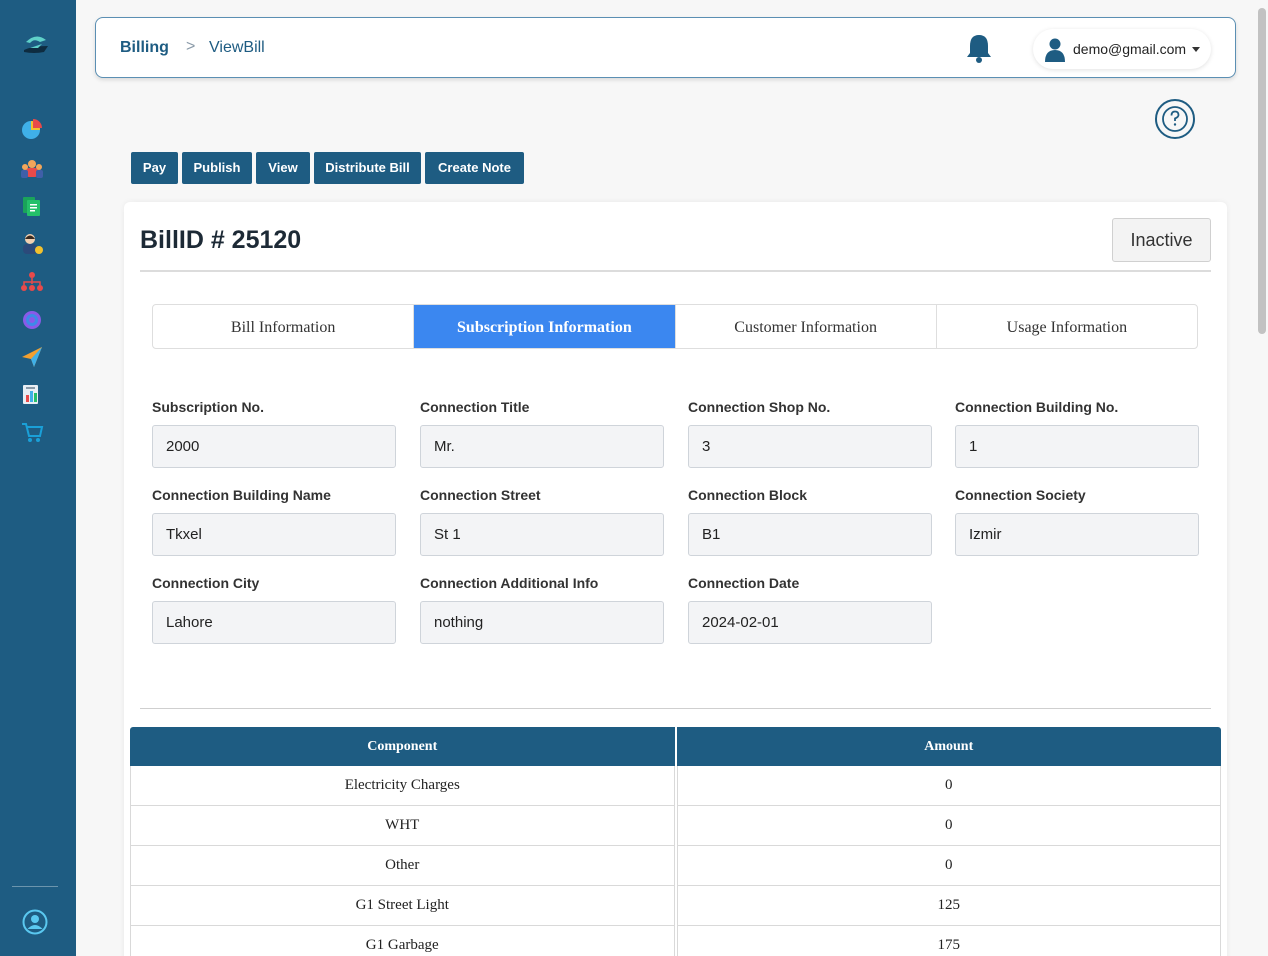  I want to click on table-row: Electricity Charges 0, so click(675, 786).